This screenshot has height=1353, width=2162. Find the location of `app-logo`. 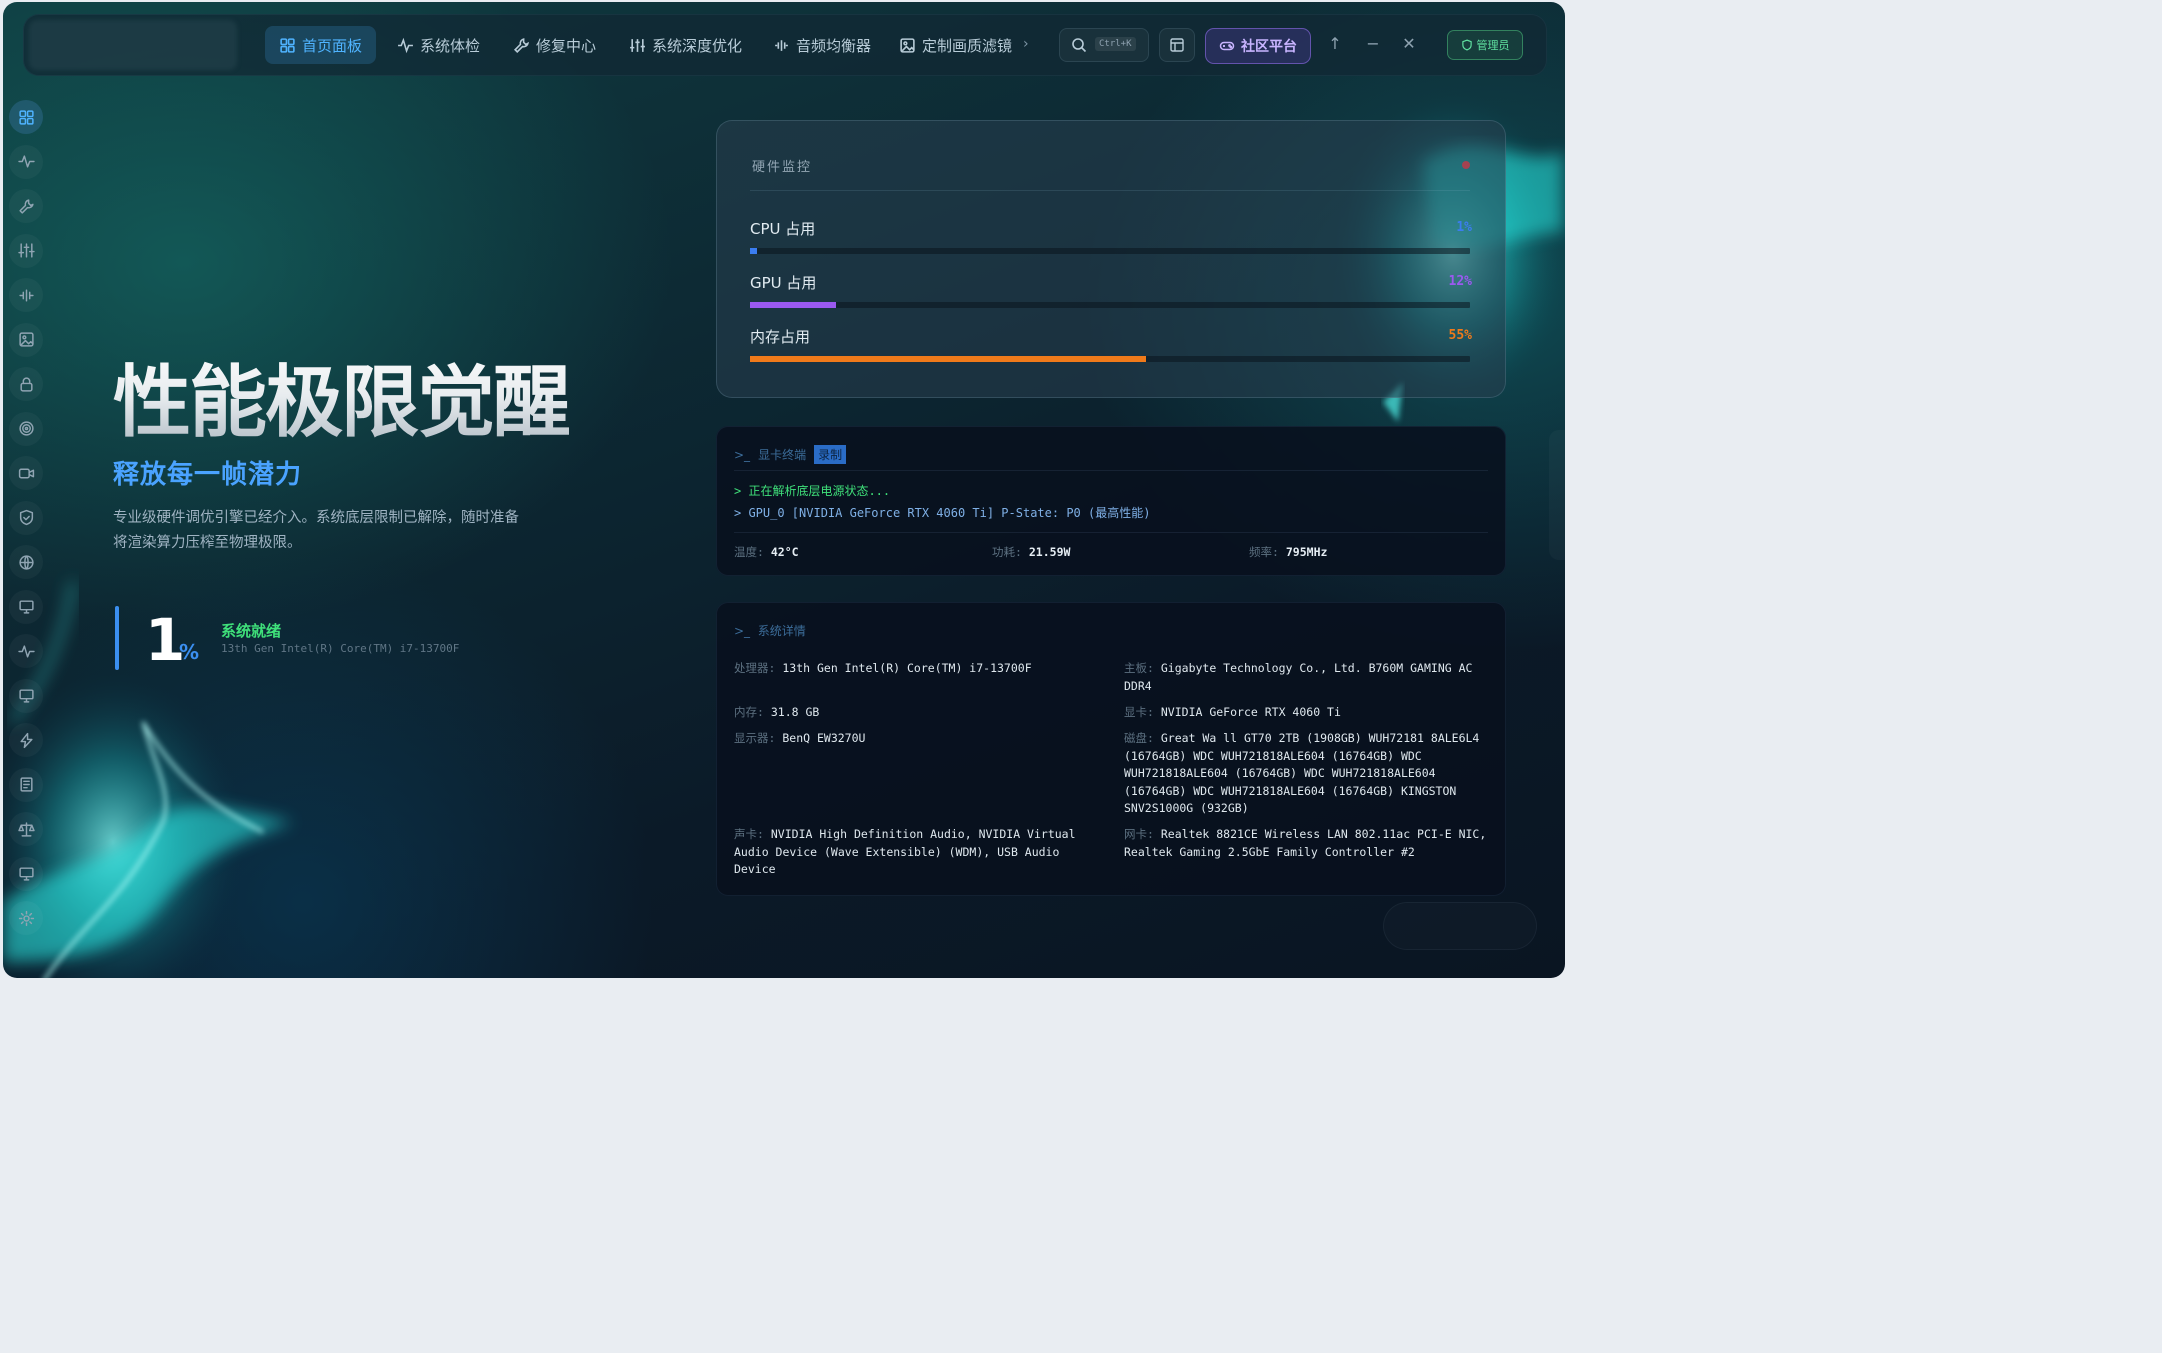

app-logo is located at coordinates (133, 45).